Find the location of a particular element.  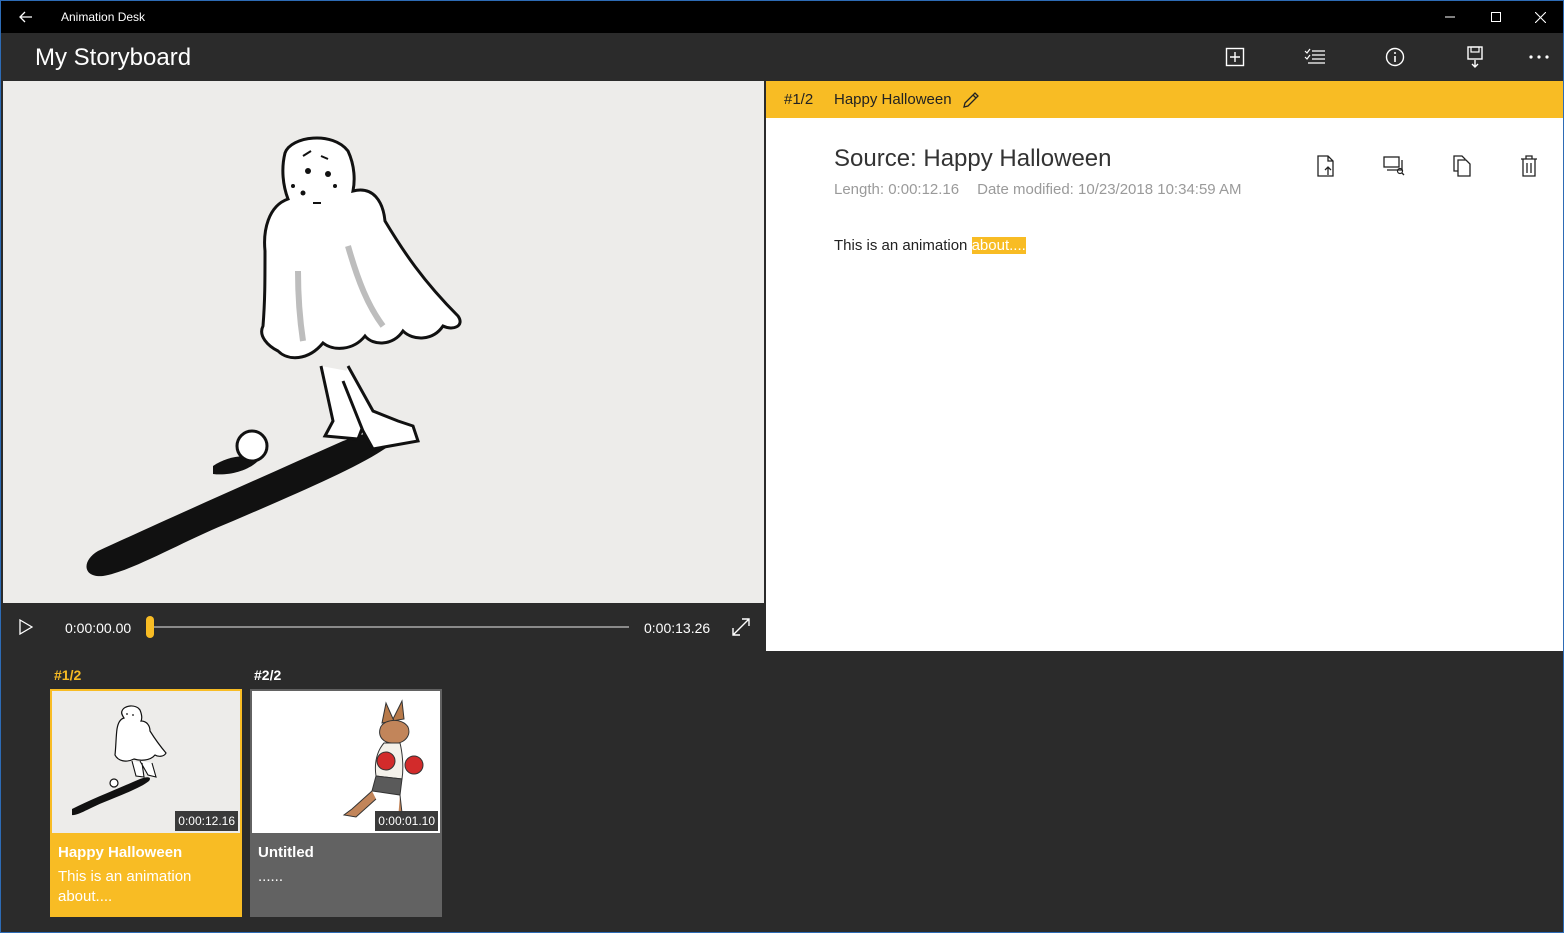

save-export-button is located at coordinates (1475, 57).